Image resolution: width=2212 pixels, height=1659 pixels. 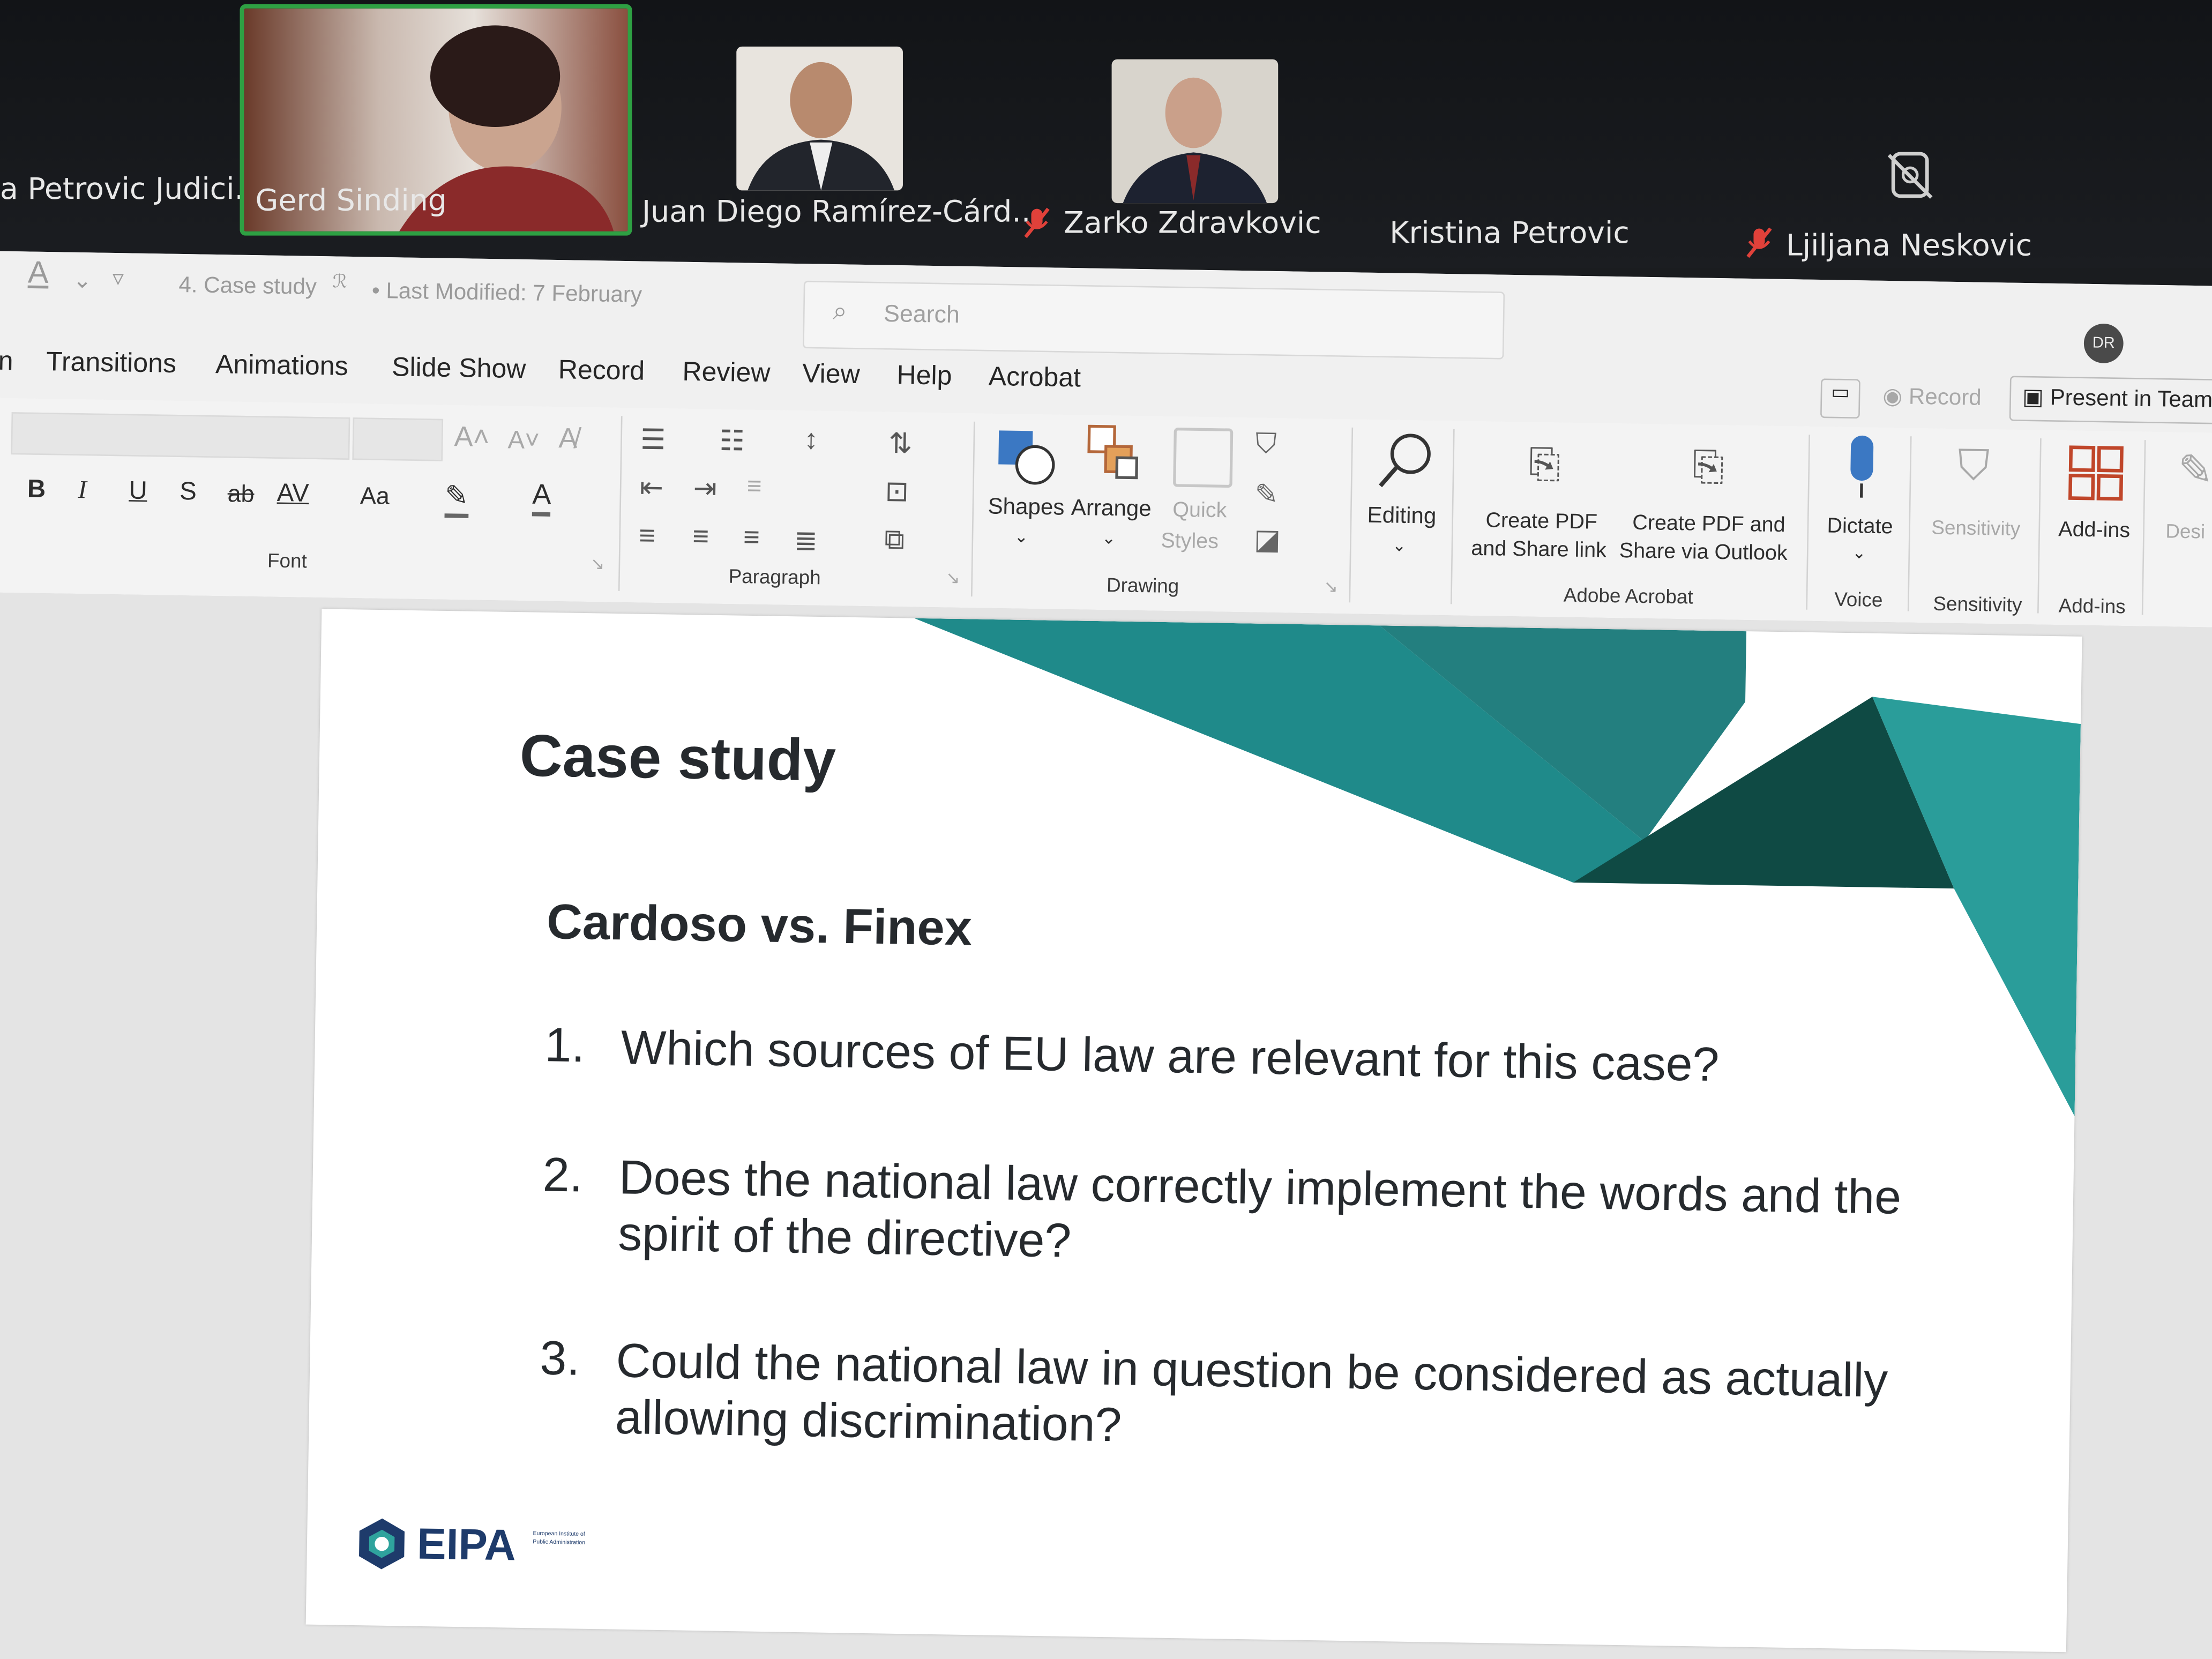 I want to click on document-title: 4. Case study, so click(x=247, y=287).